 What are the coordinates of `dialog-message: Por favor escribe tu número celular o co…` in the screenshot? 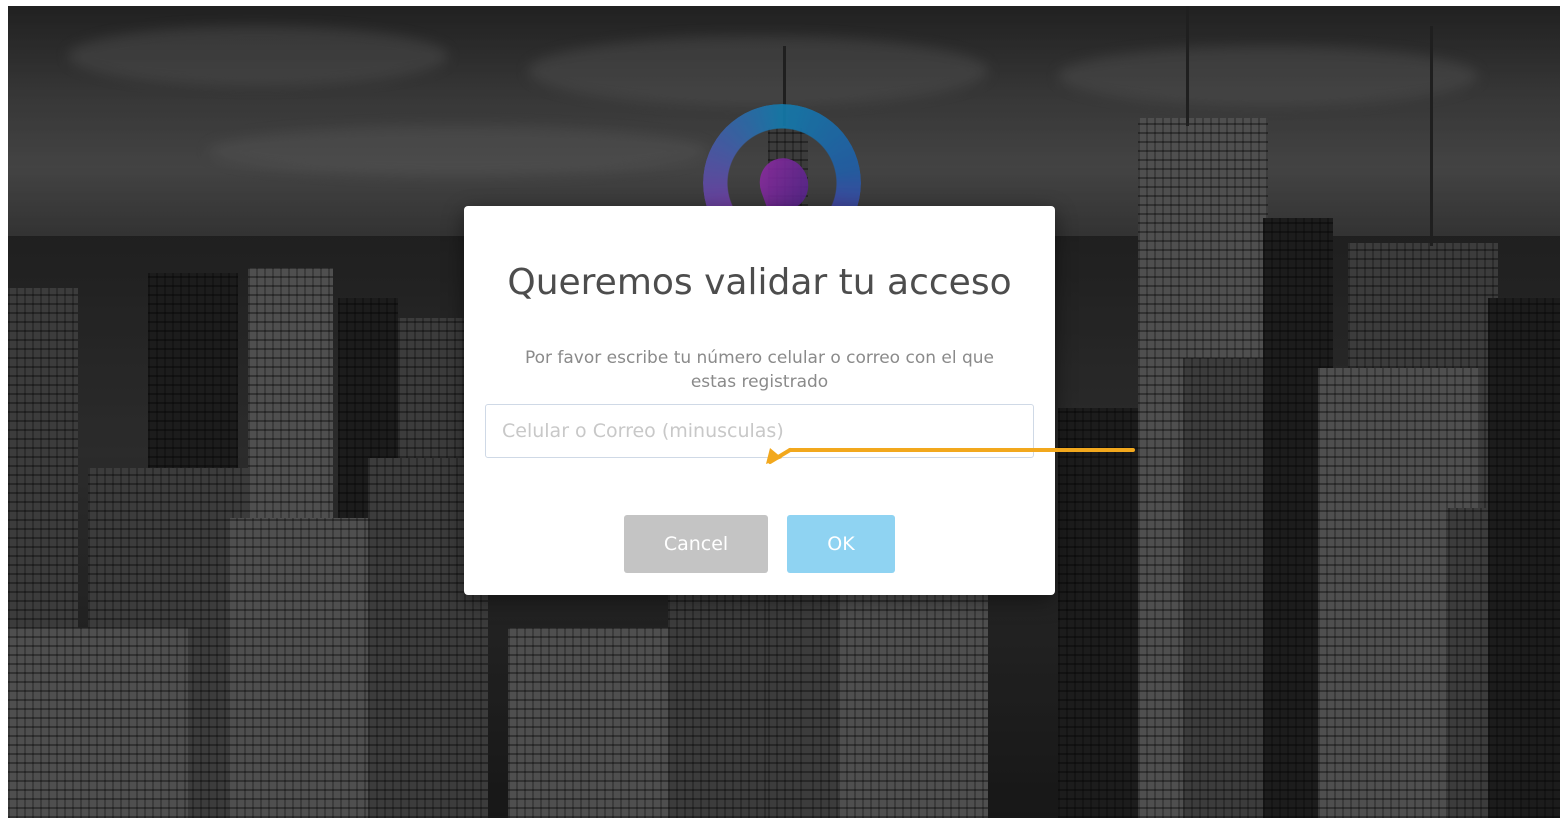 It's located at (759, 370).